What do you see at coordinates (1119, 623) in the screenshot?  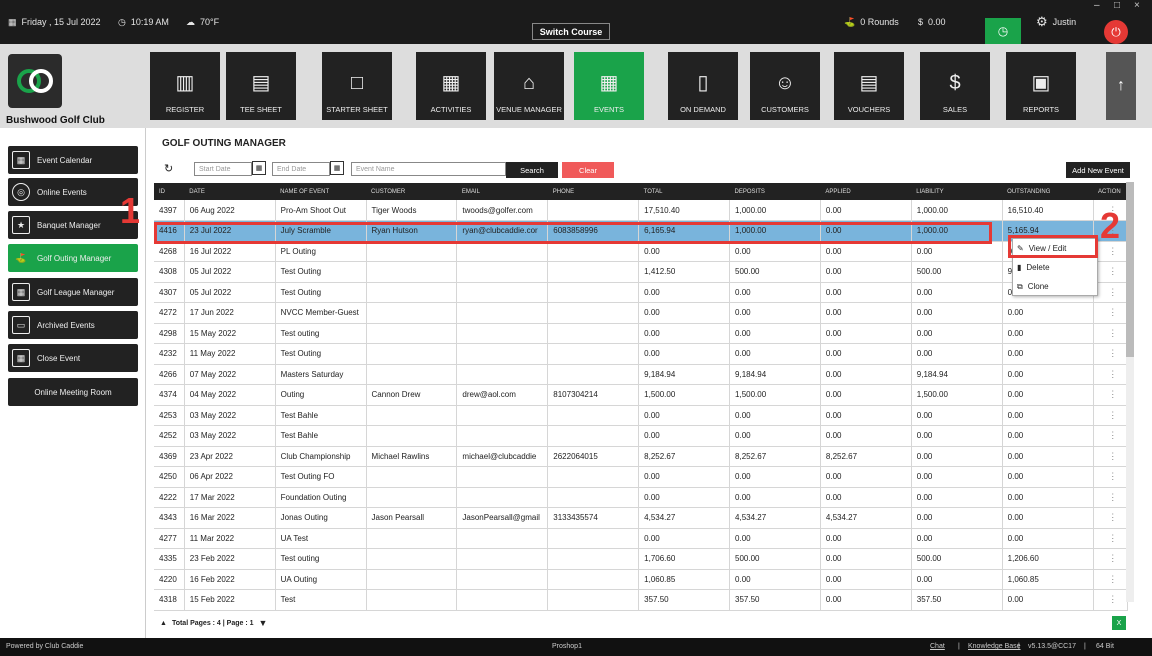 I see `excel-export-icon: X` at bounding box center [1119, 623].